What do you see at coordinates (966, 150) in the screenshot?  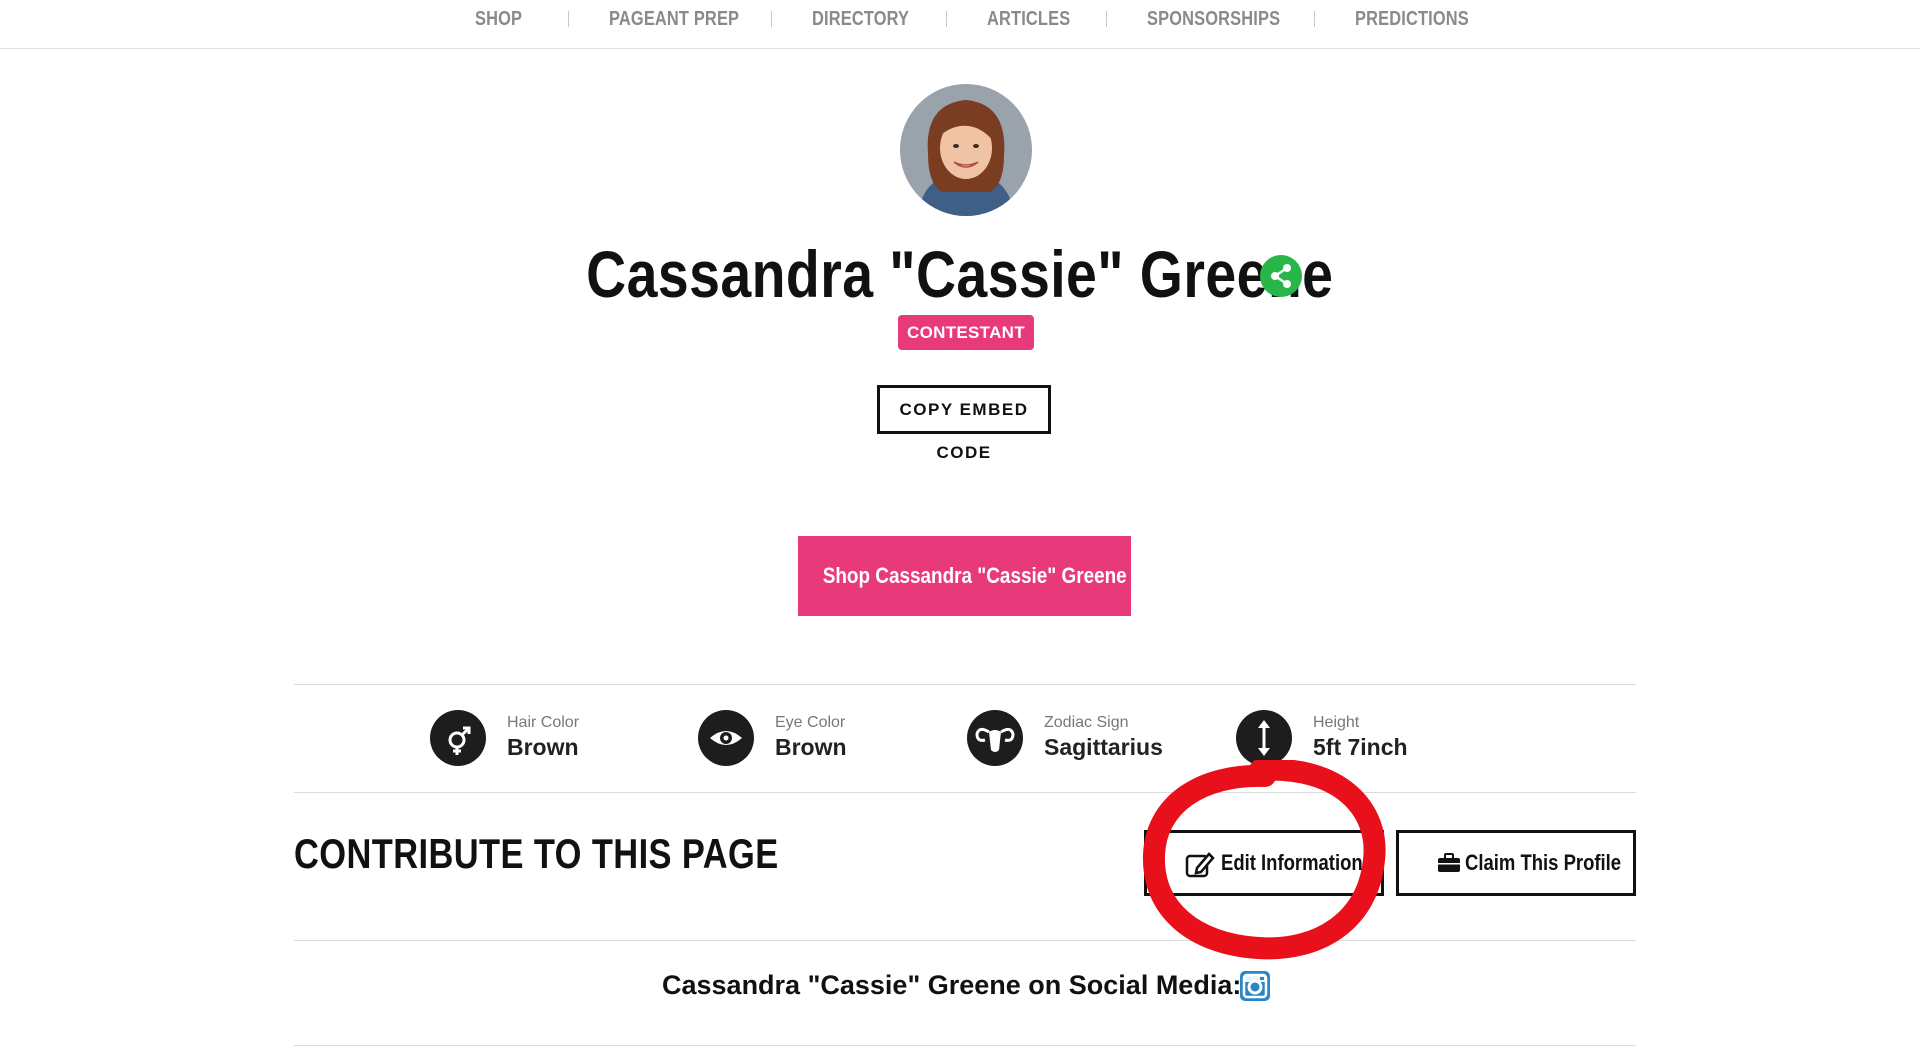 I see `profile-avatar` at bounding box center [966, 150].